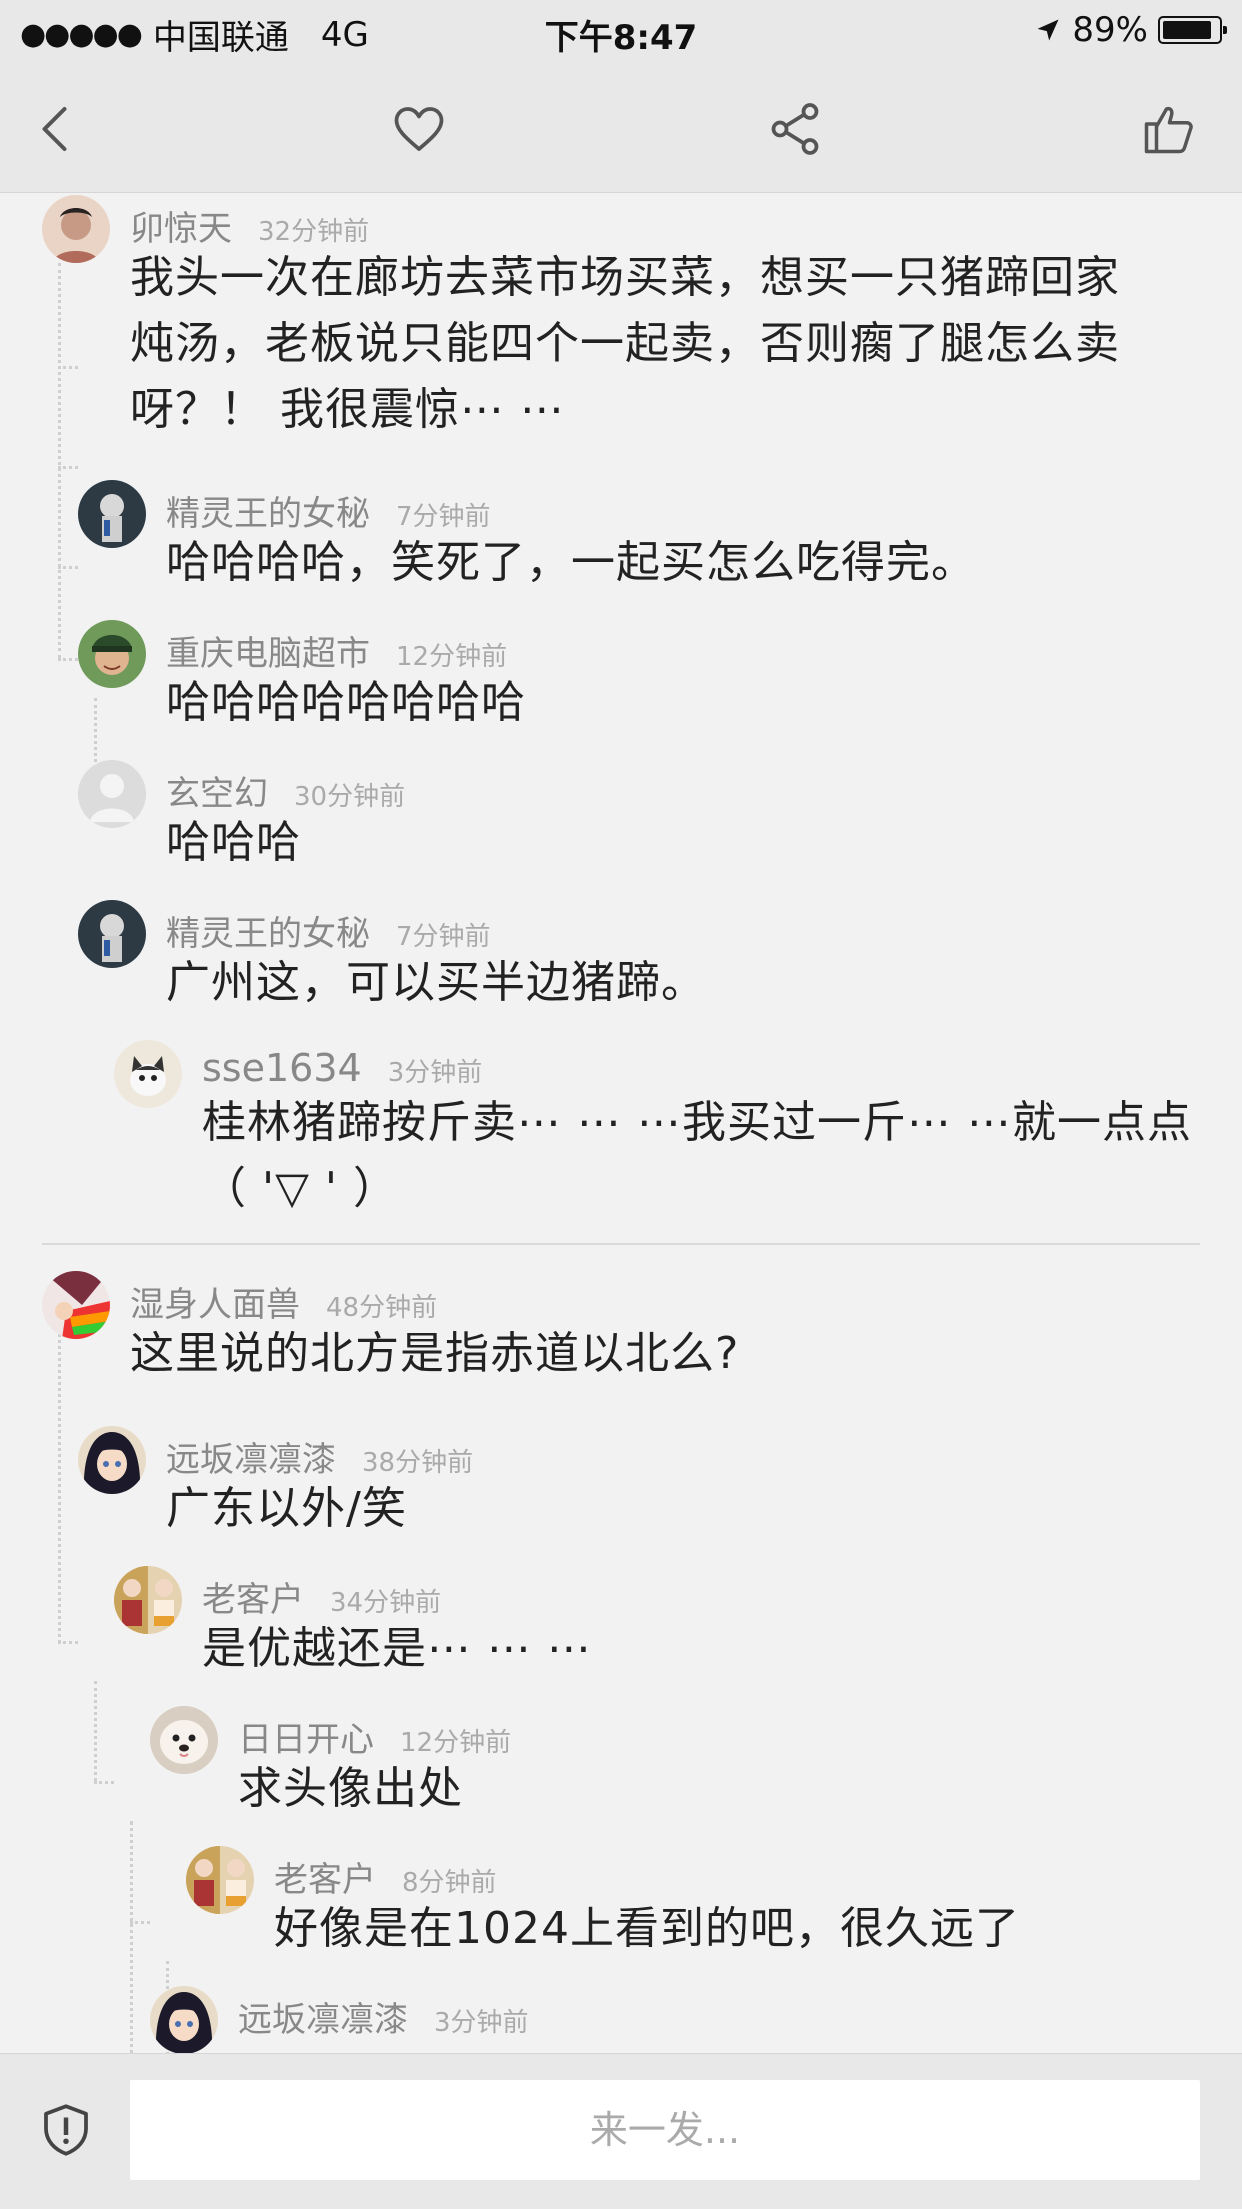 This screenshot has height=2209, width=1242. Describe the element at coordinates (346, 702) in the screenshot. I see `comment-line: 哈哈哈哈哈哈哈哈` at that location.